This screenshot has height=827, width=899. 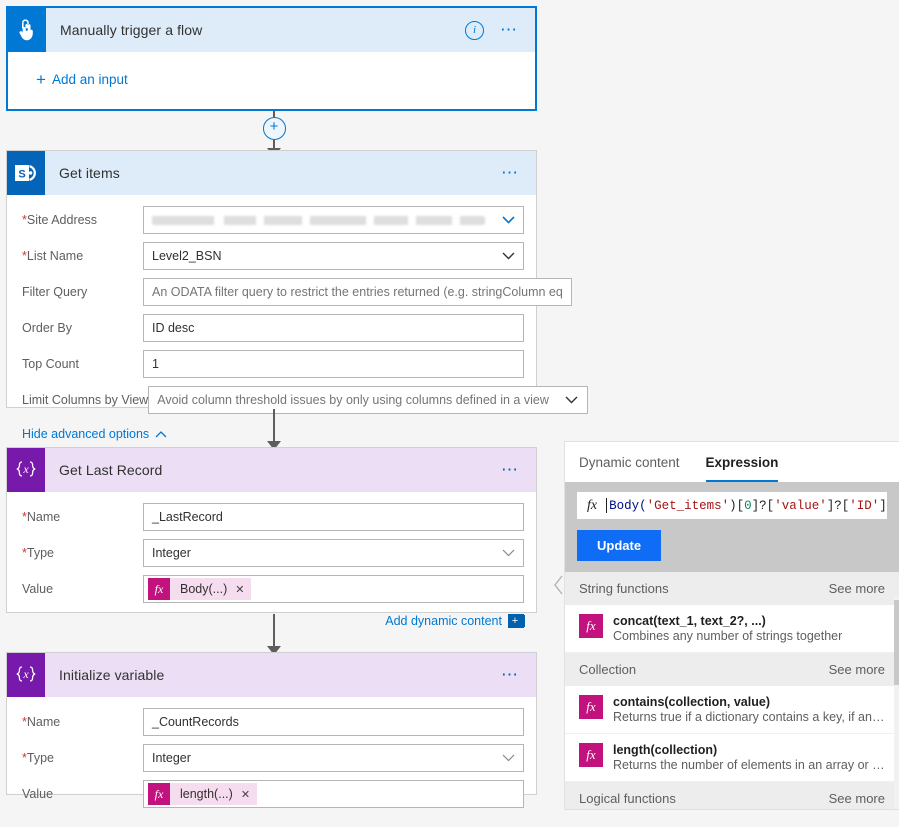 I want to click on panel-scrollbar-thumb, so click(x=896, y=642).